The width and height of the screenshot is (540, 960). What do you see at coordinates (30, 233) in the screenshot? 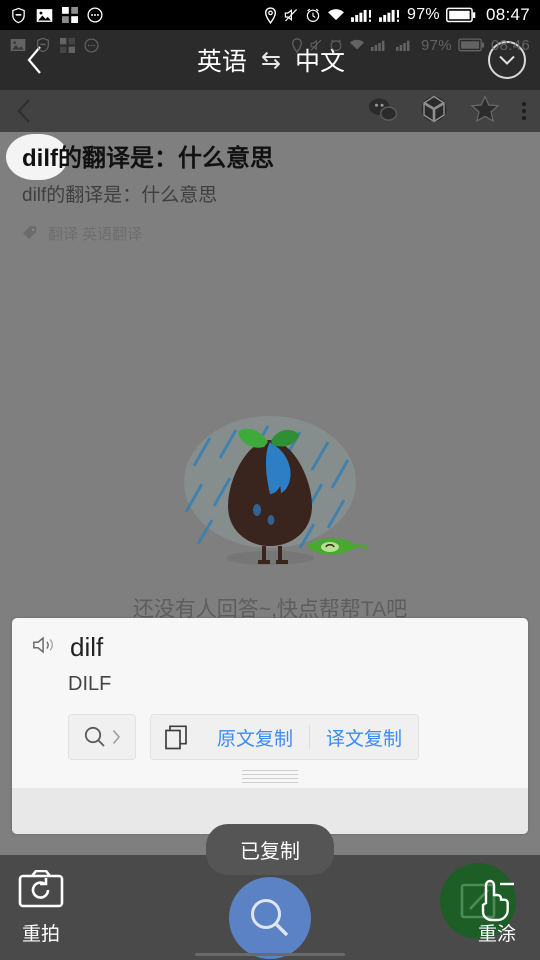
I see `tag-icon` at bounding box center [30, 233].